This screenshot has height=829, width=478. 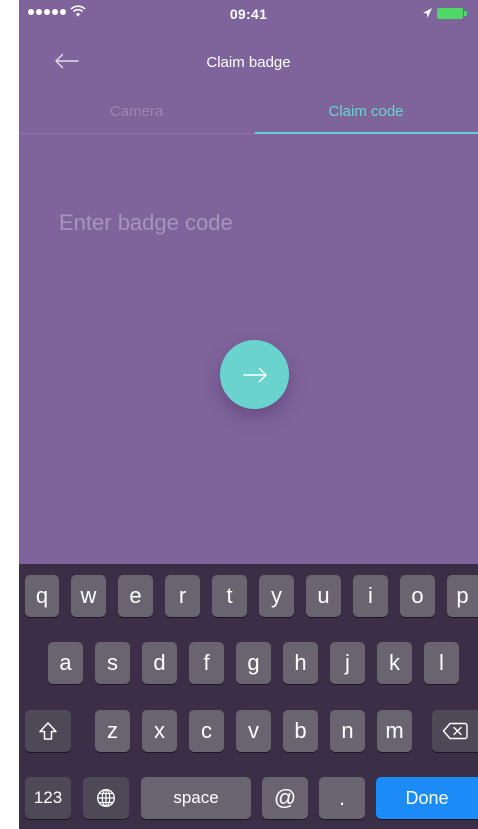 What do you see at coordinates (48, 798) in the screenshot?
I see `numbers-key: 123` at bounding box center [48, 798].